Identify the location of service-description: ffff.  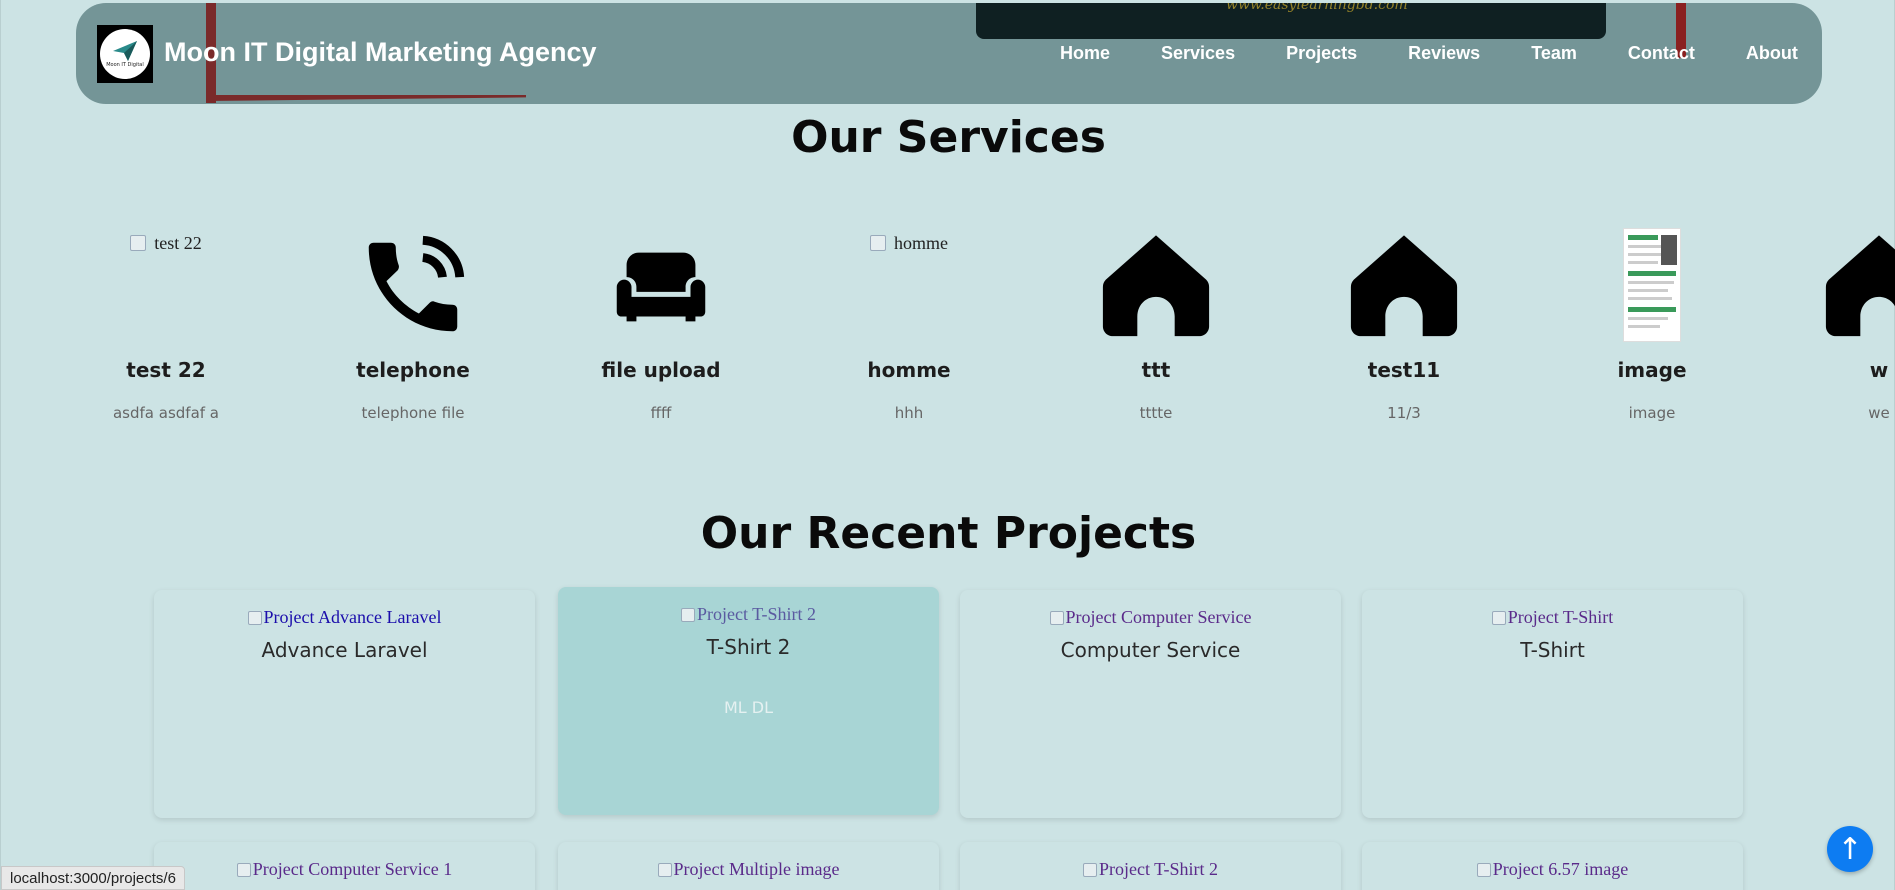
(661, 413).